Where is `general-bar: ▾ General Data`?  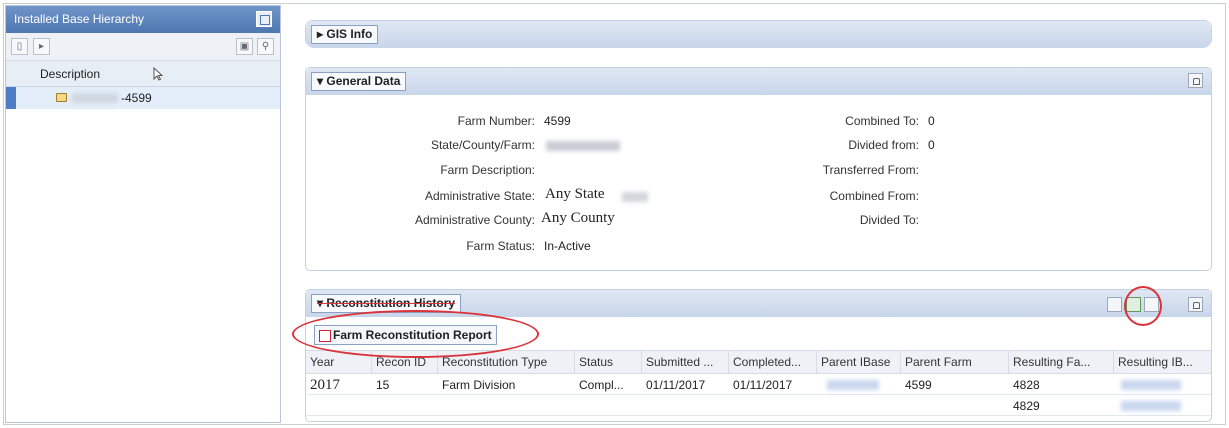 general-bar: ▾ General Data is located at coordinates (758, 81).